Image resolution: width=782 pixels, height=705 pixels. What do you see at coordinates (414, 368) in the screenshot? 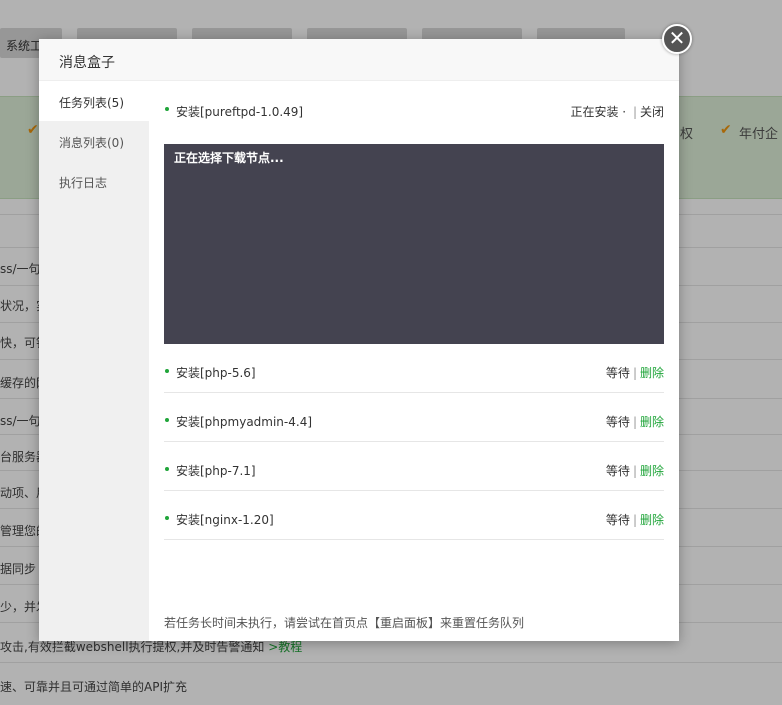
I see `task-row: 安装[php-5.6] 等待 | 删除` at bounding box center [414, 368].